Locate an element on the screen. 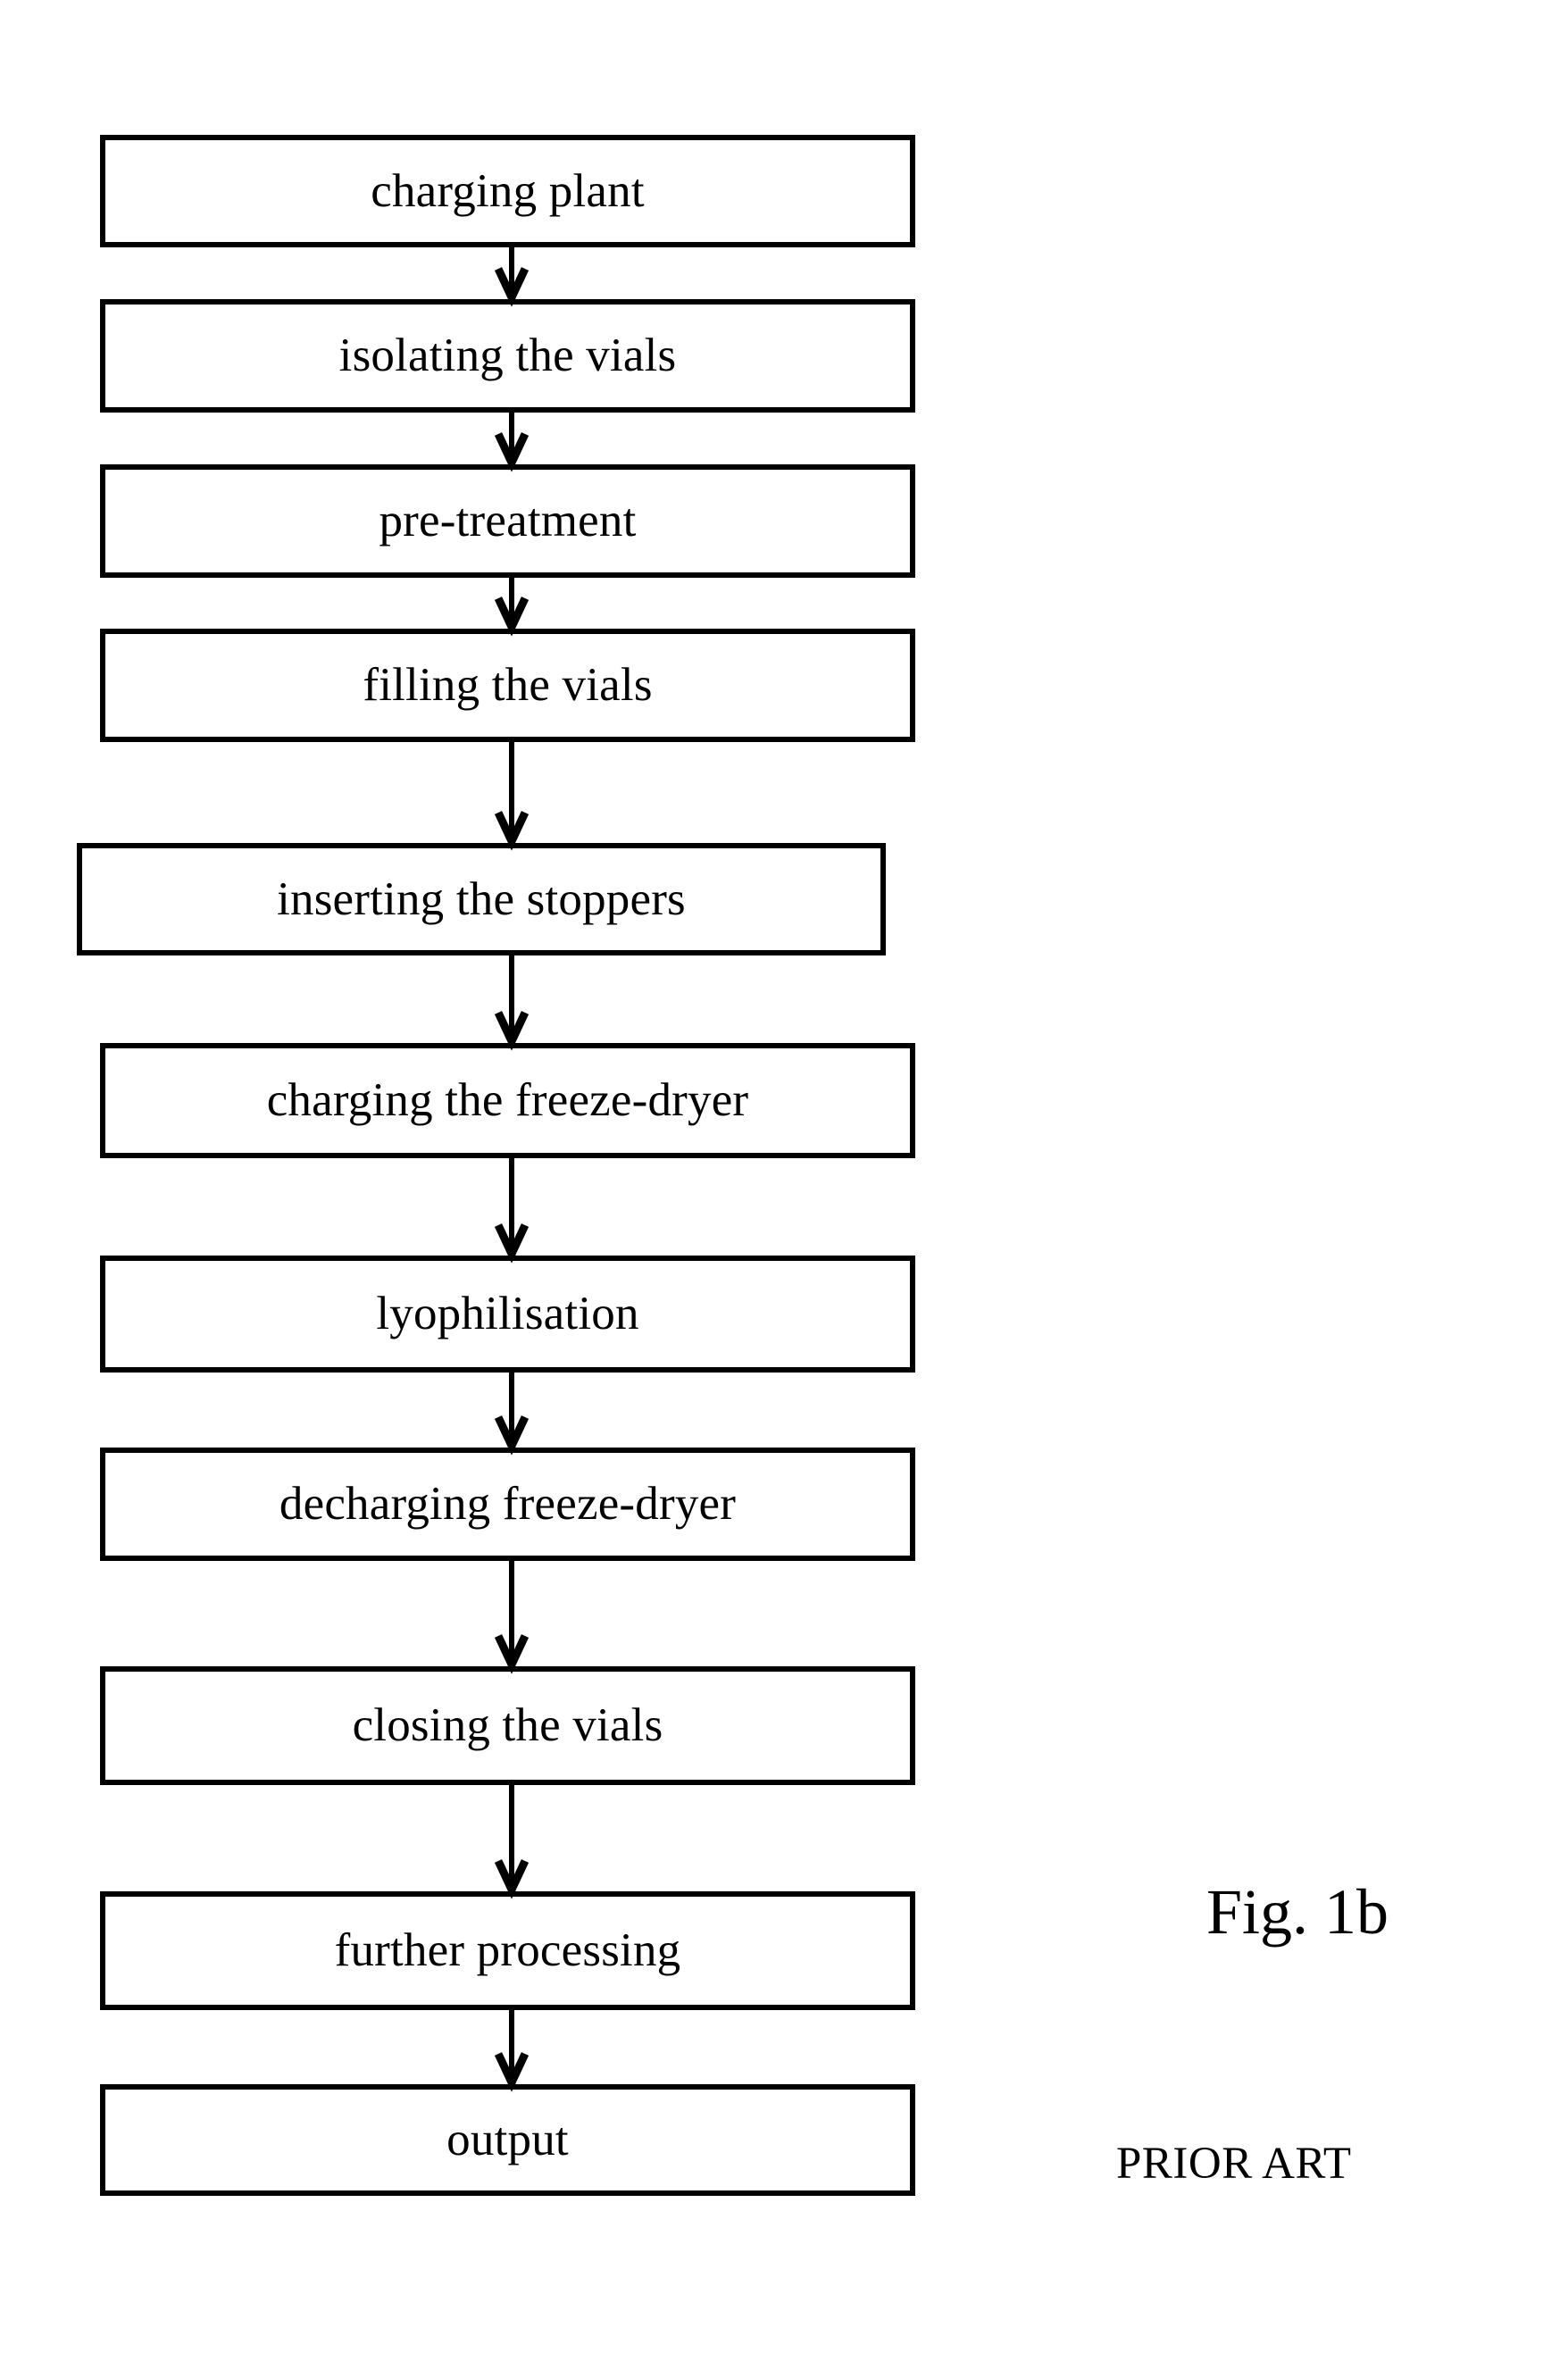 This screenshot has height=2353, width=1568. prior-art-label: PRIOR ART is located at coordinates (1234, 2164).